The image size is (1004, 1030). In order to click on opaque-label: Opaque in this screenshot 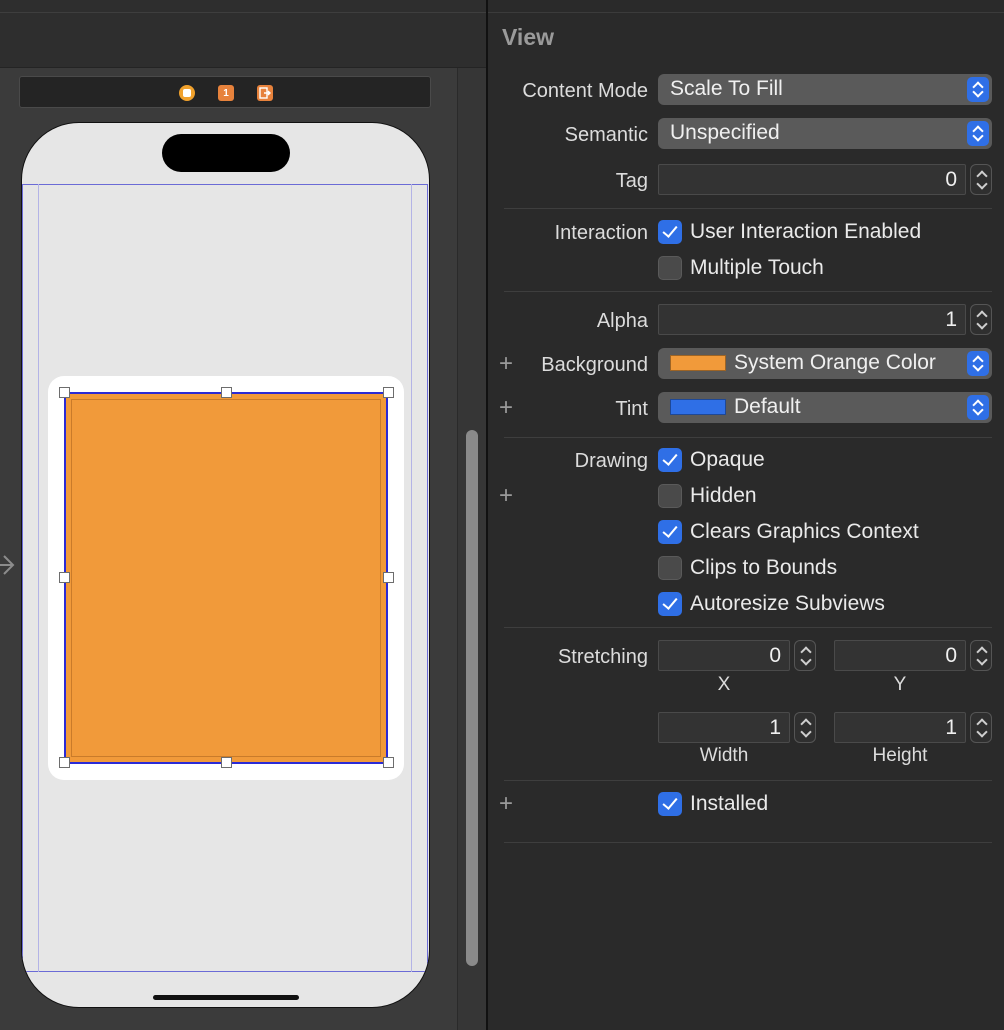, I will do `click(727, 459)`.